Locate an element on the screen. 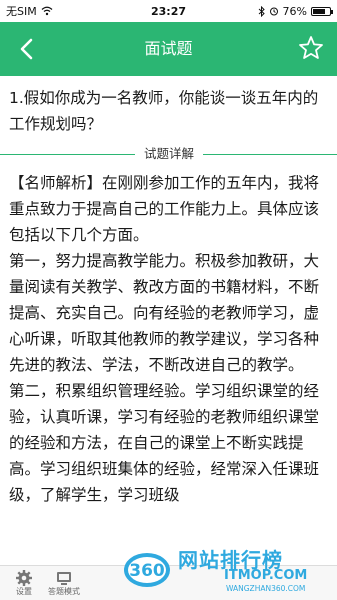 This screenshot has width=337, height=600. site-watermark: 360 网站排行榜 ITMOP.COM WANGZHAN360.COM is located at coordinates (229, 570).